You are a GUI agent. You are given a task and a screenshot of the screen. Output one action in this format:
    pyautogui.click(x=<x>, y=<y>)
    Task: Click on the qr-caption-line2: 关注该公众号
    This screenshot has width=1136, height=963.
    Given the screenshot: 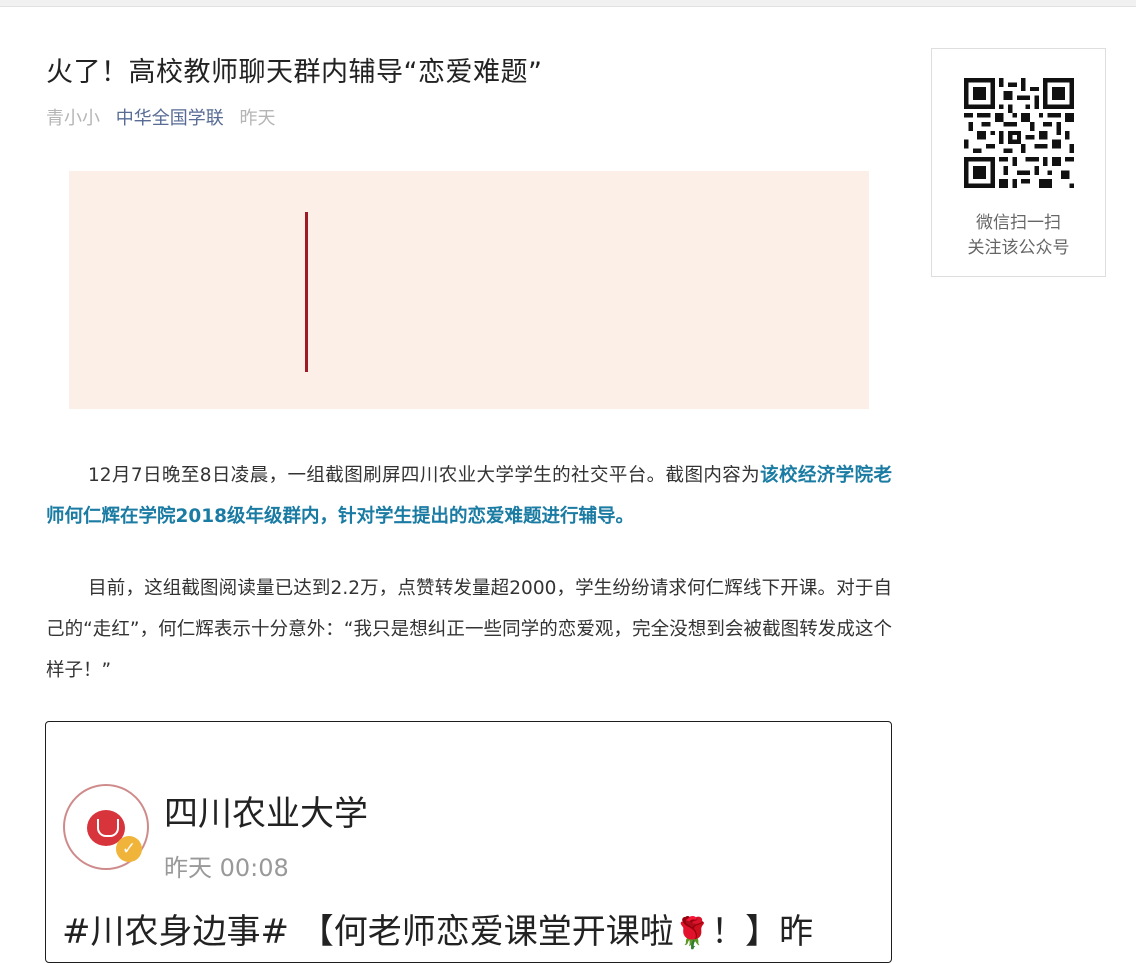 What is the action you would take?
    pyautogui.click(x=1018, y=248)
    